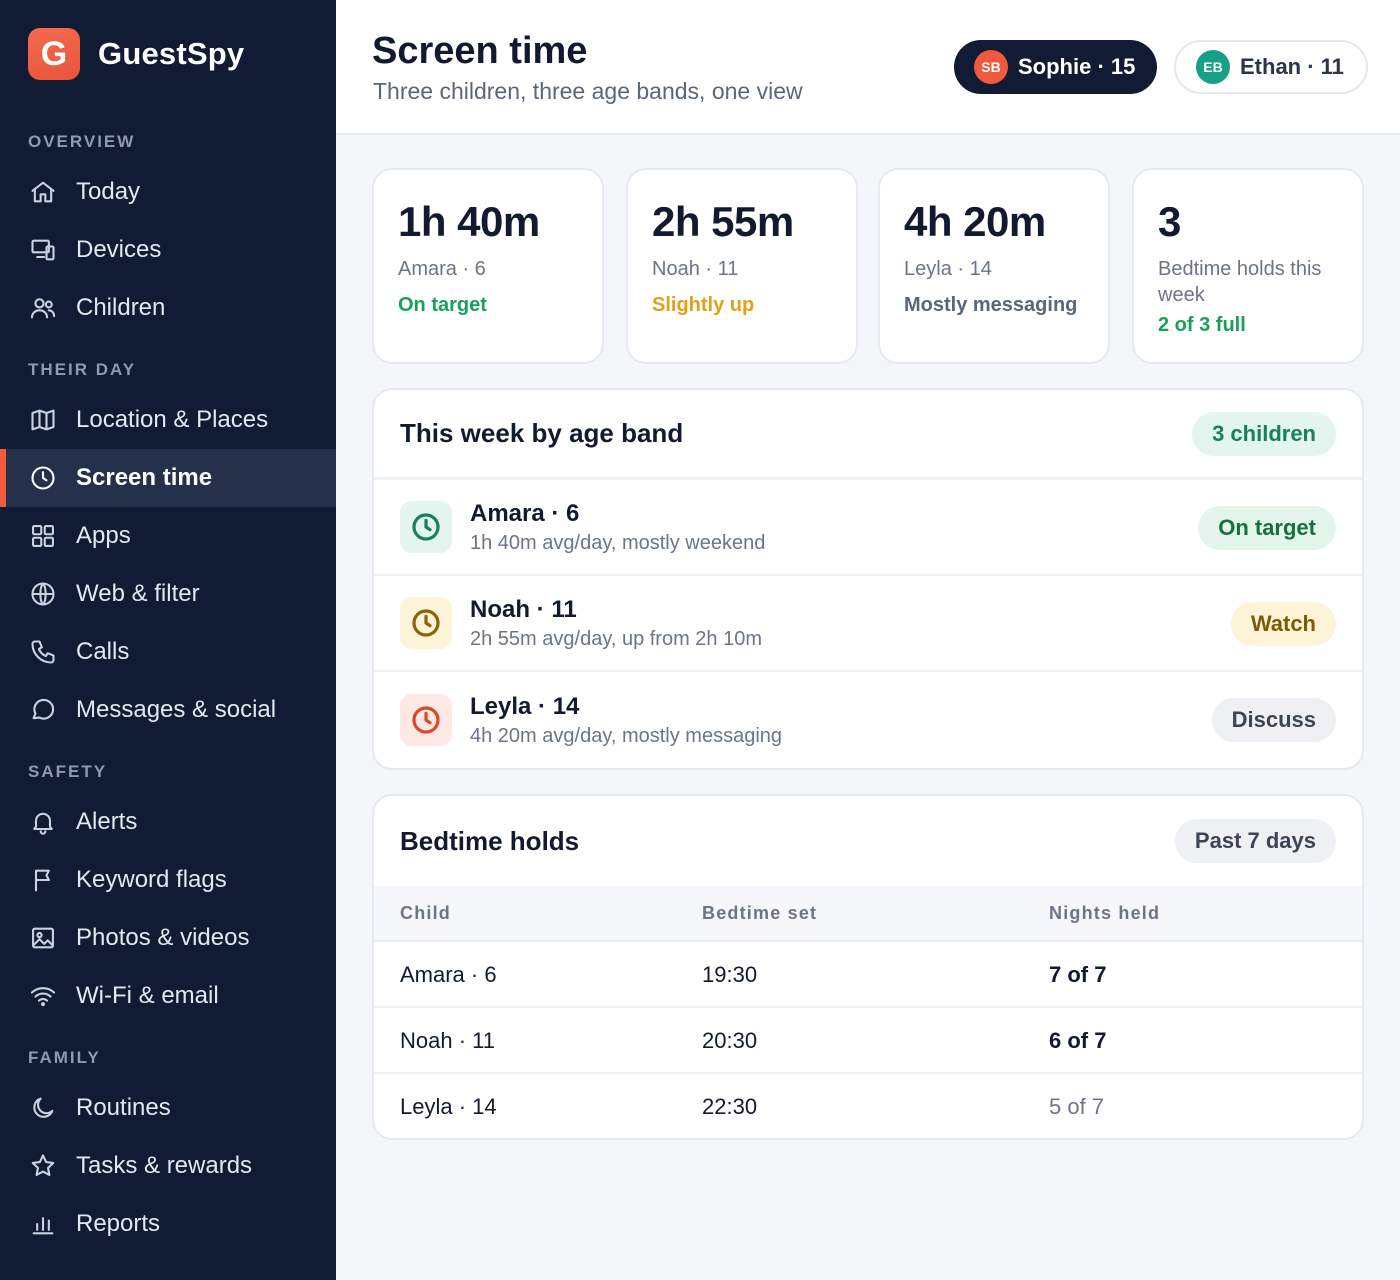 Image resolution: width=1400 pixels, height=1280 pixels. Describe the element at coordinates (144, 477) in the screenshot. I see `sidebar-item-label: Screen time` at that location.